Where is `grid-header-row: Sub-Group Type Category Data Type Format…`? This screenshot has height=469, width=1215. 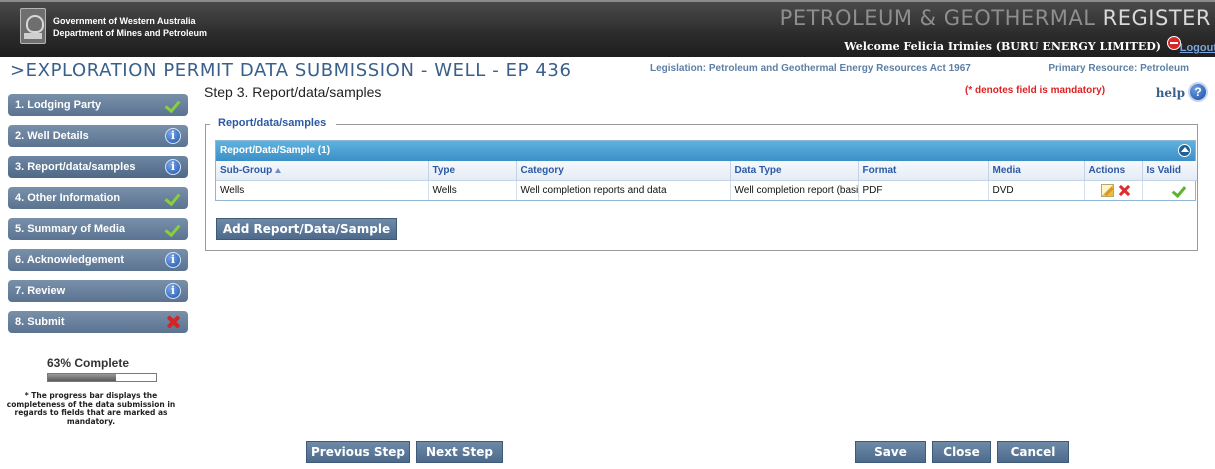
grid-header-row: Sub-Group Type Category Data Type Format… is located at coordinates (706, 171).